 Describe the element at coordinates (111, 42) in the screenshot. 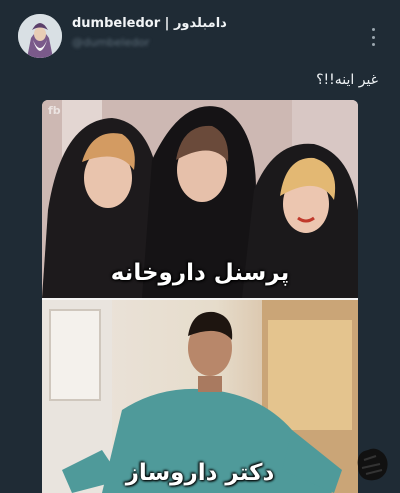

I see `user-handle: @dumbeledor` at that location.